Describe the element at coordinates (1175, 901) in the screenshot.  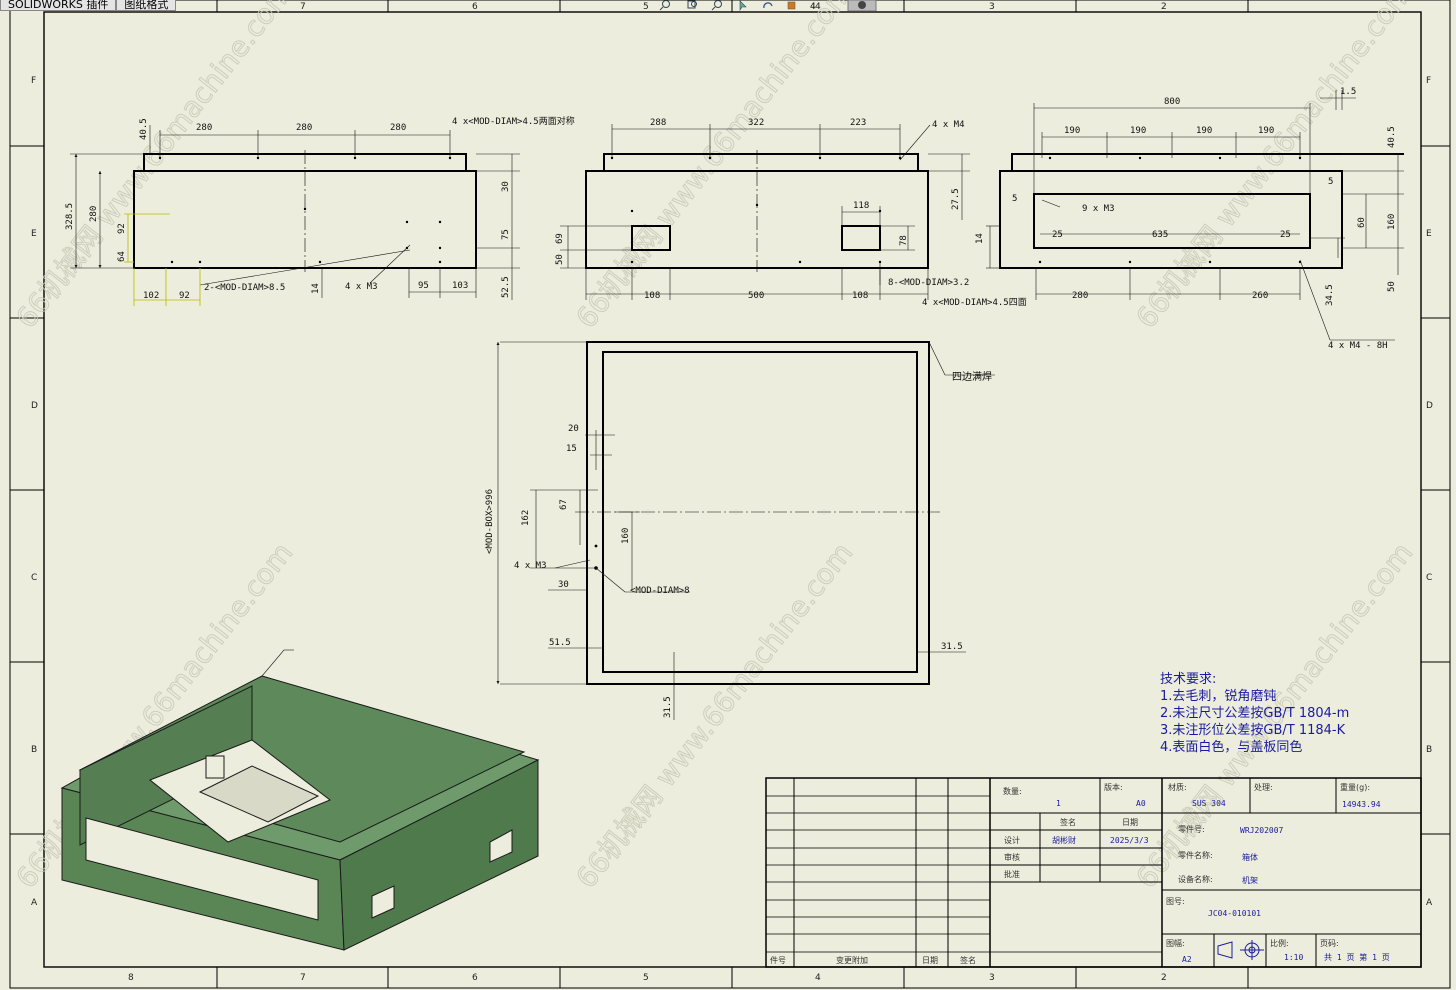
I see `drawing-no-label: 图号:` at that location.